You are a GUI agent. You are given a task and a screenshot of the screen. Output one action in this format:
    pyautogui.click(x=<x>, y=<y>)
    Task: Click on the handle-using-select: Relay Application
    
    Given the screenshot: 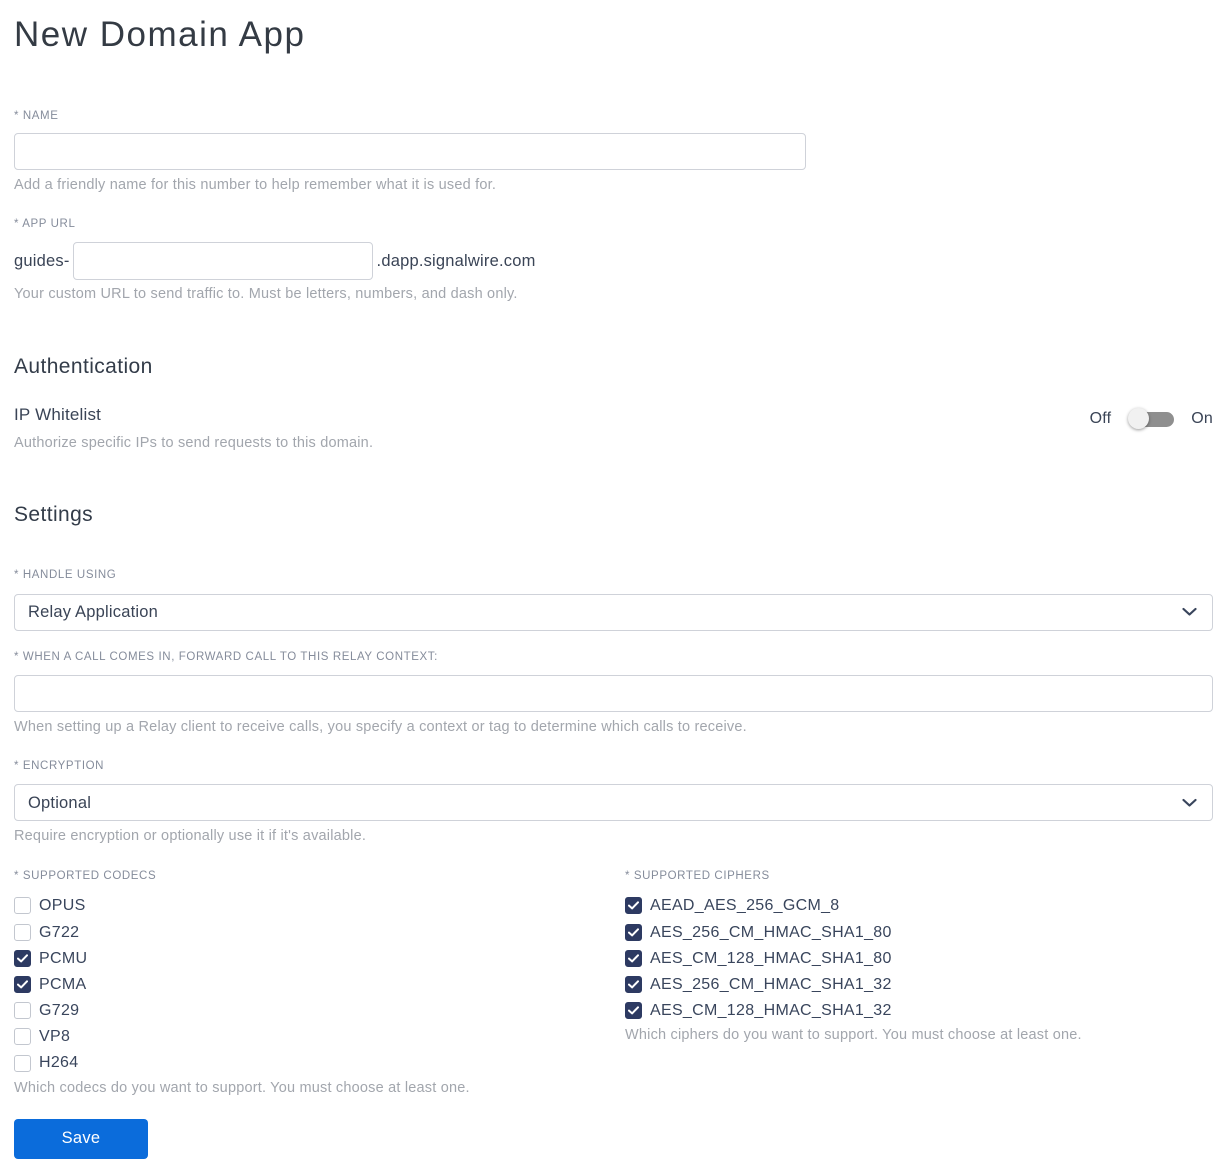 What is the action you would take?
    pyautogui.click(x=613, y=612)
    